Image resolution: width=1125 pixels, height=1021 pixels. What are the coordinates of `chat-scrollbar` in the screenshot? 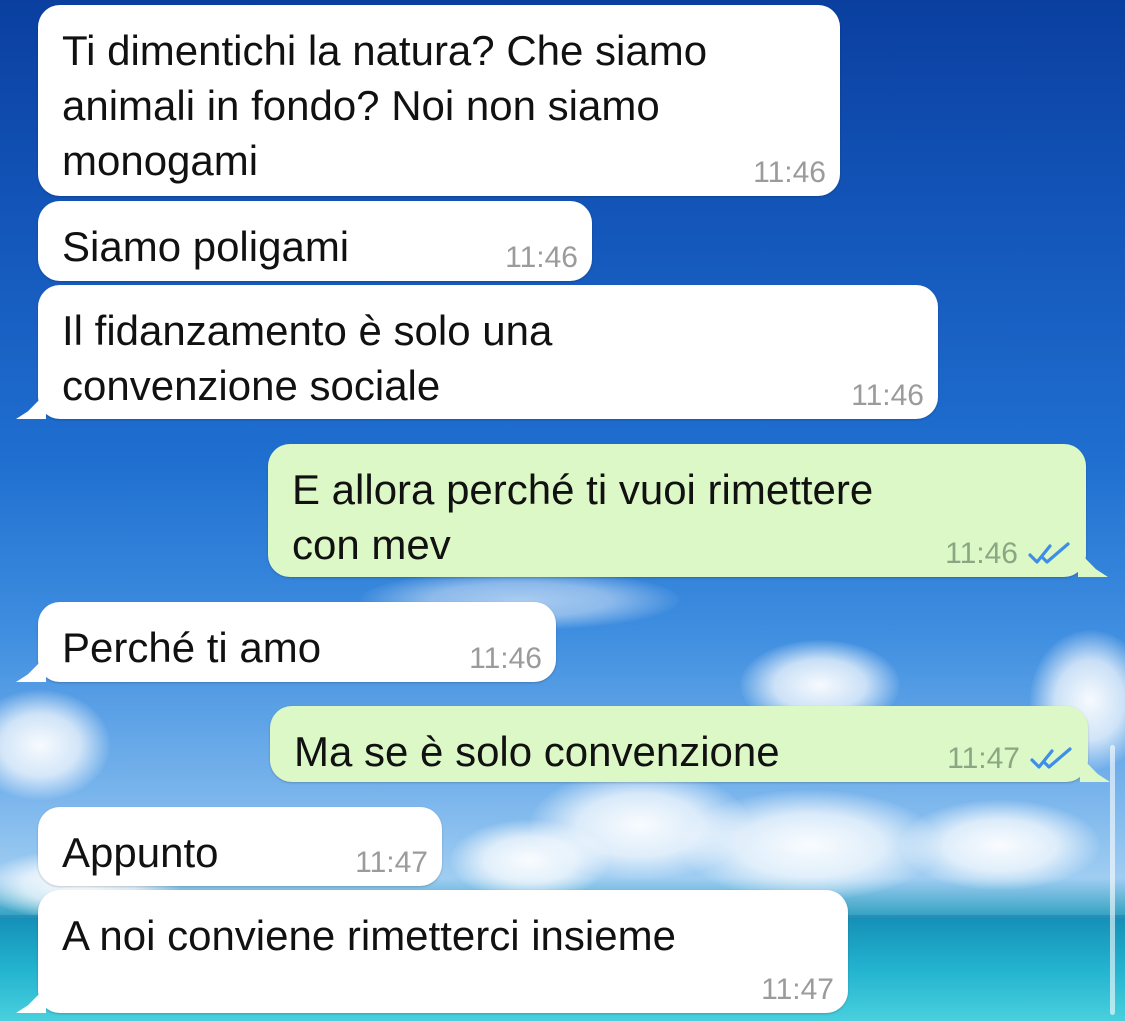 It's located at (1112, 880).